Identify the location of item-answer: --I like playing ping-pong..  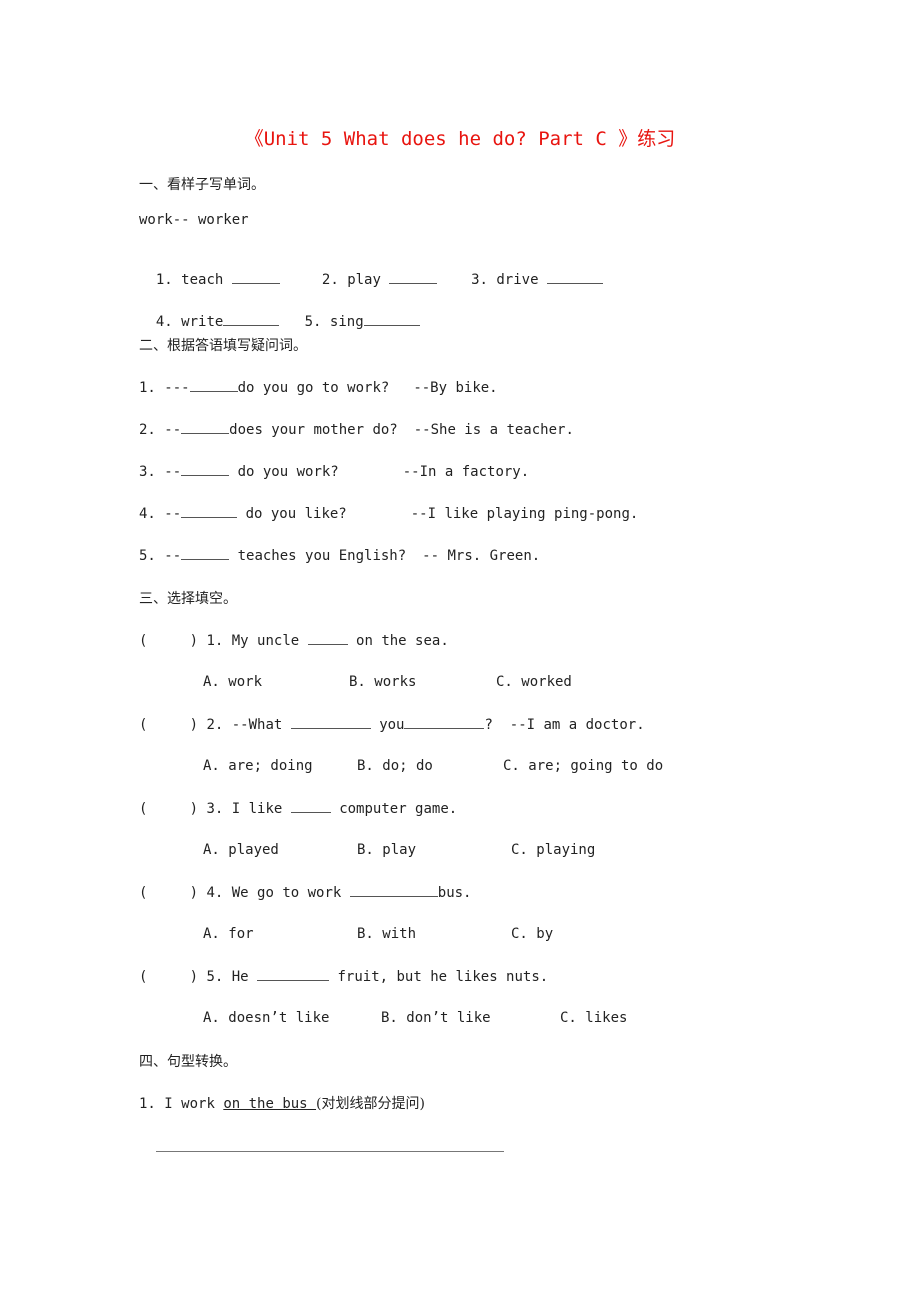
(524, 514).